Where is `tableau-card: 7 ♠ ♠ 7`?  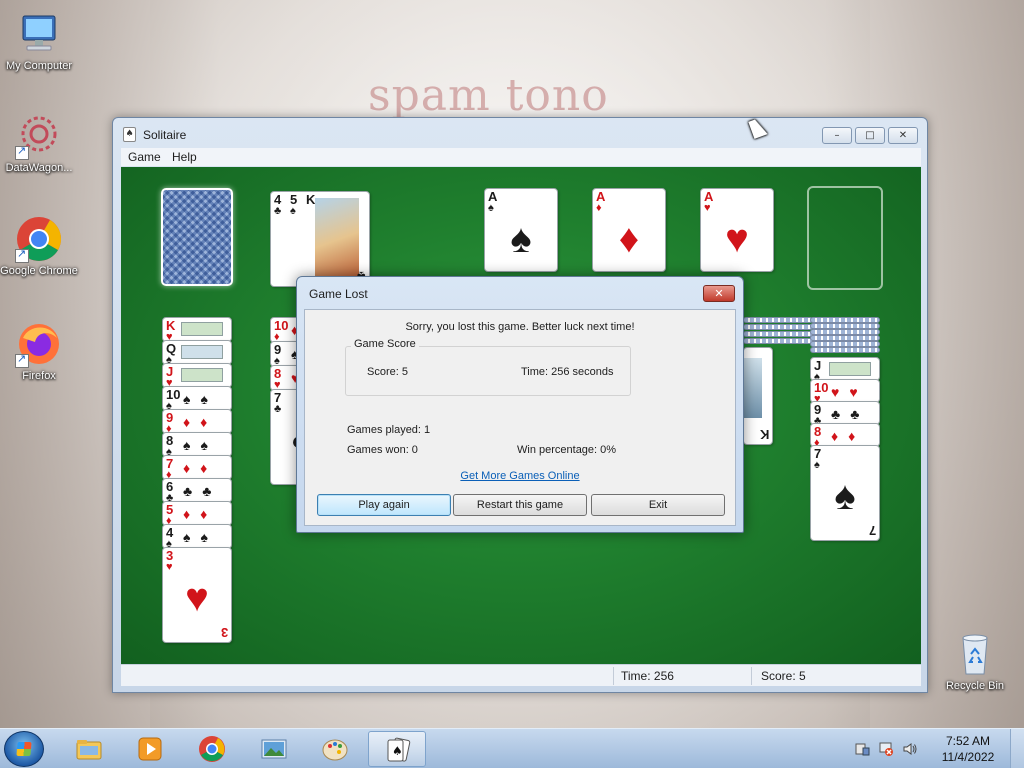
tableau-card: 7 ♠ ♠ 7 is located at coordinates (845, 493).